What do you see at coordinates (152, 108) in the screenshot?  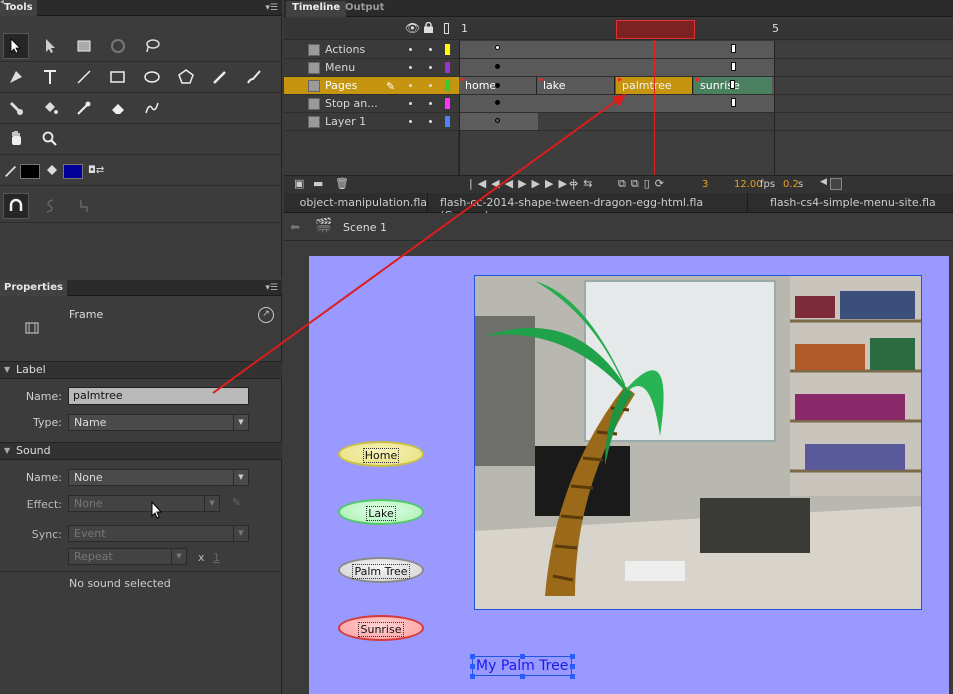 I see `deco-tool-icon` at bounding box center [152, 108].